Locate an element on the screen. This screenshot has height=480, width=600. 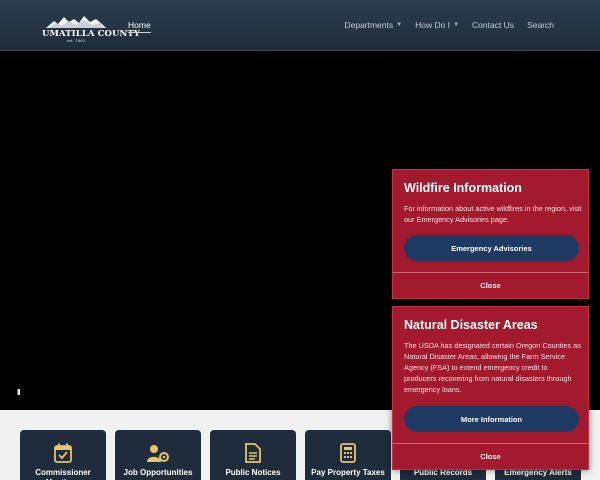
quick-link-label: Commissioner Meetings is located at coordinates (63, 474).